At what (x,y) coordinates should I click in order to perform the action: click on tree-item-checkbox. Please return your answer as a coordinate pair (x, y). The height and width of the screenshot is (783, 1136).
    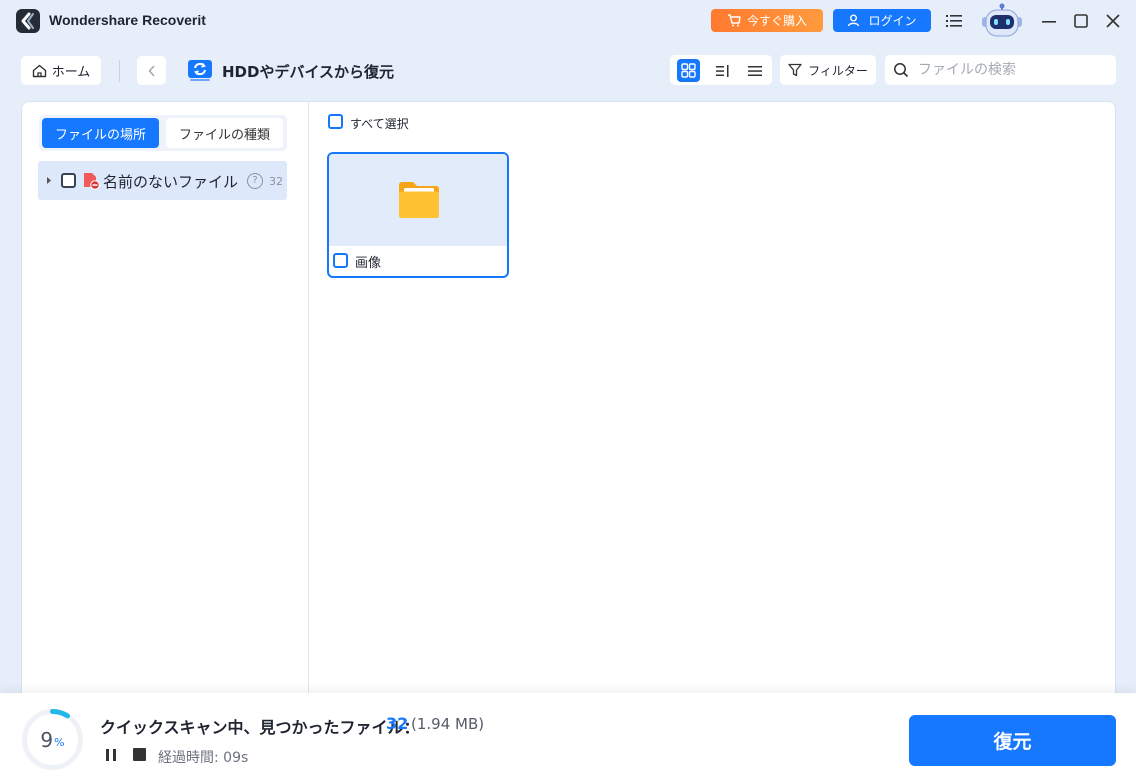
    Looking at the image, I should click on (68, 180).